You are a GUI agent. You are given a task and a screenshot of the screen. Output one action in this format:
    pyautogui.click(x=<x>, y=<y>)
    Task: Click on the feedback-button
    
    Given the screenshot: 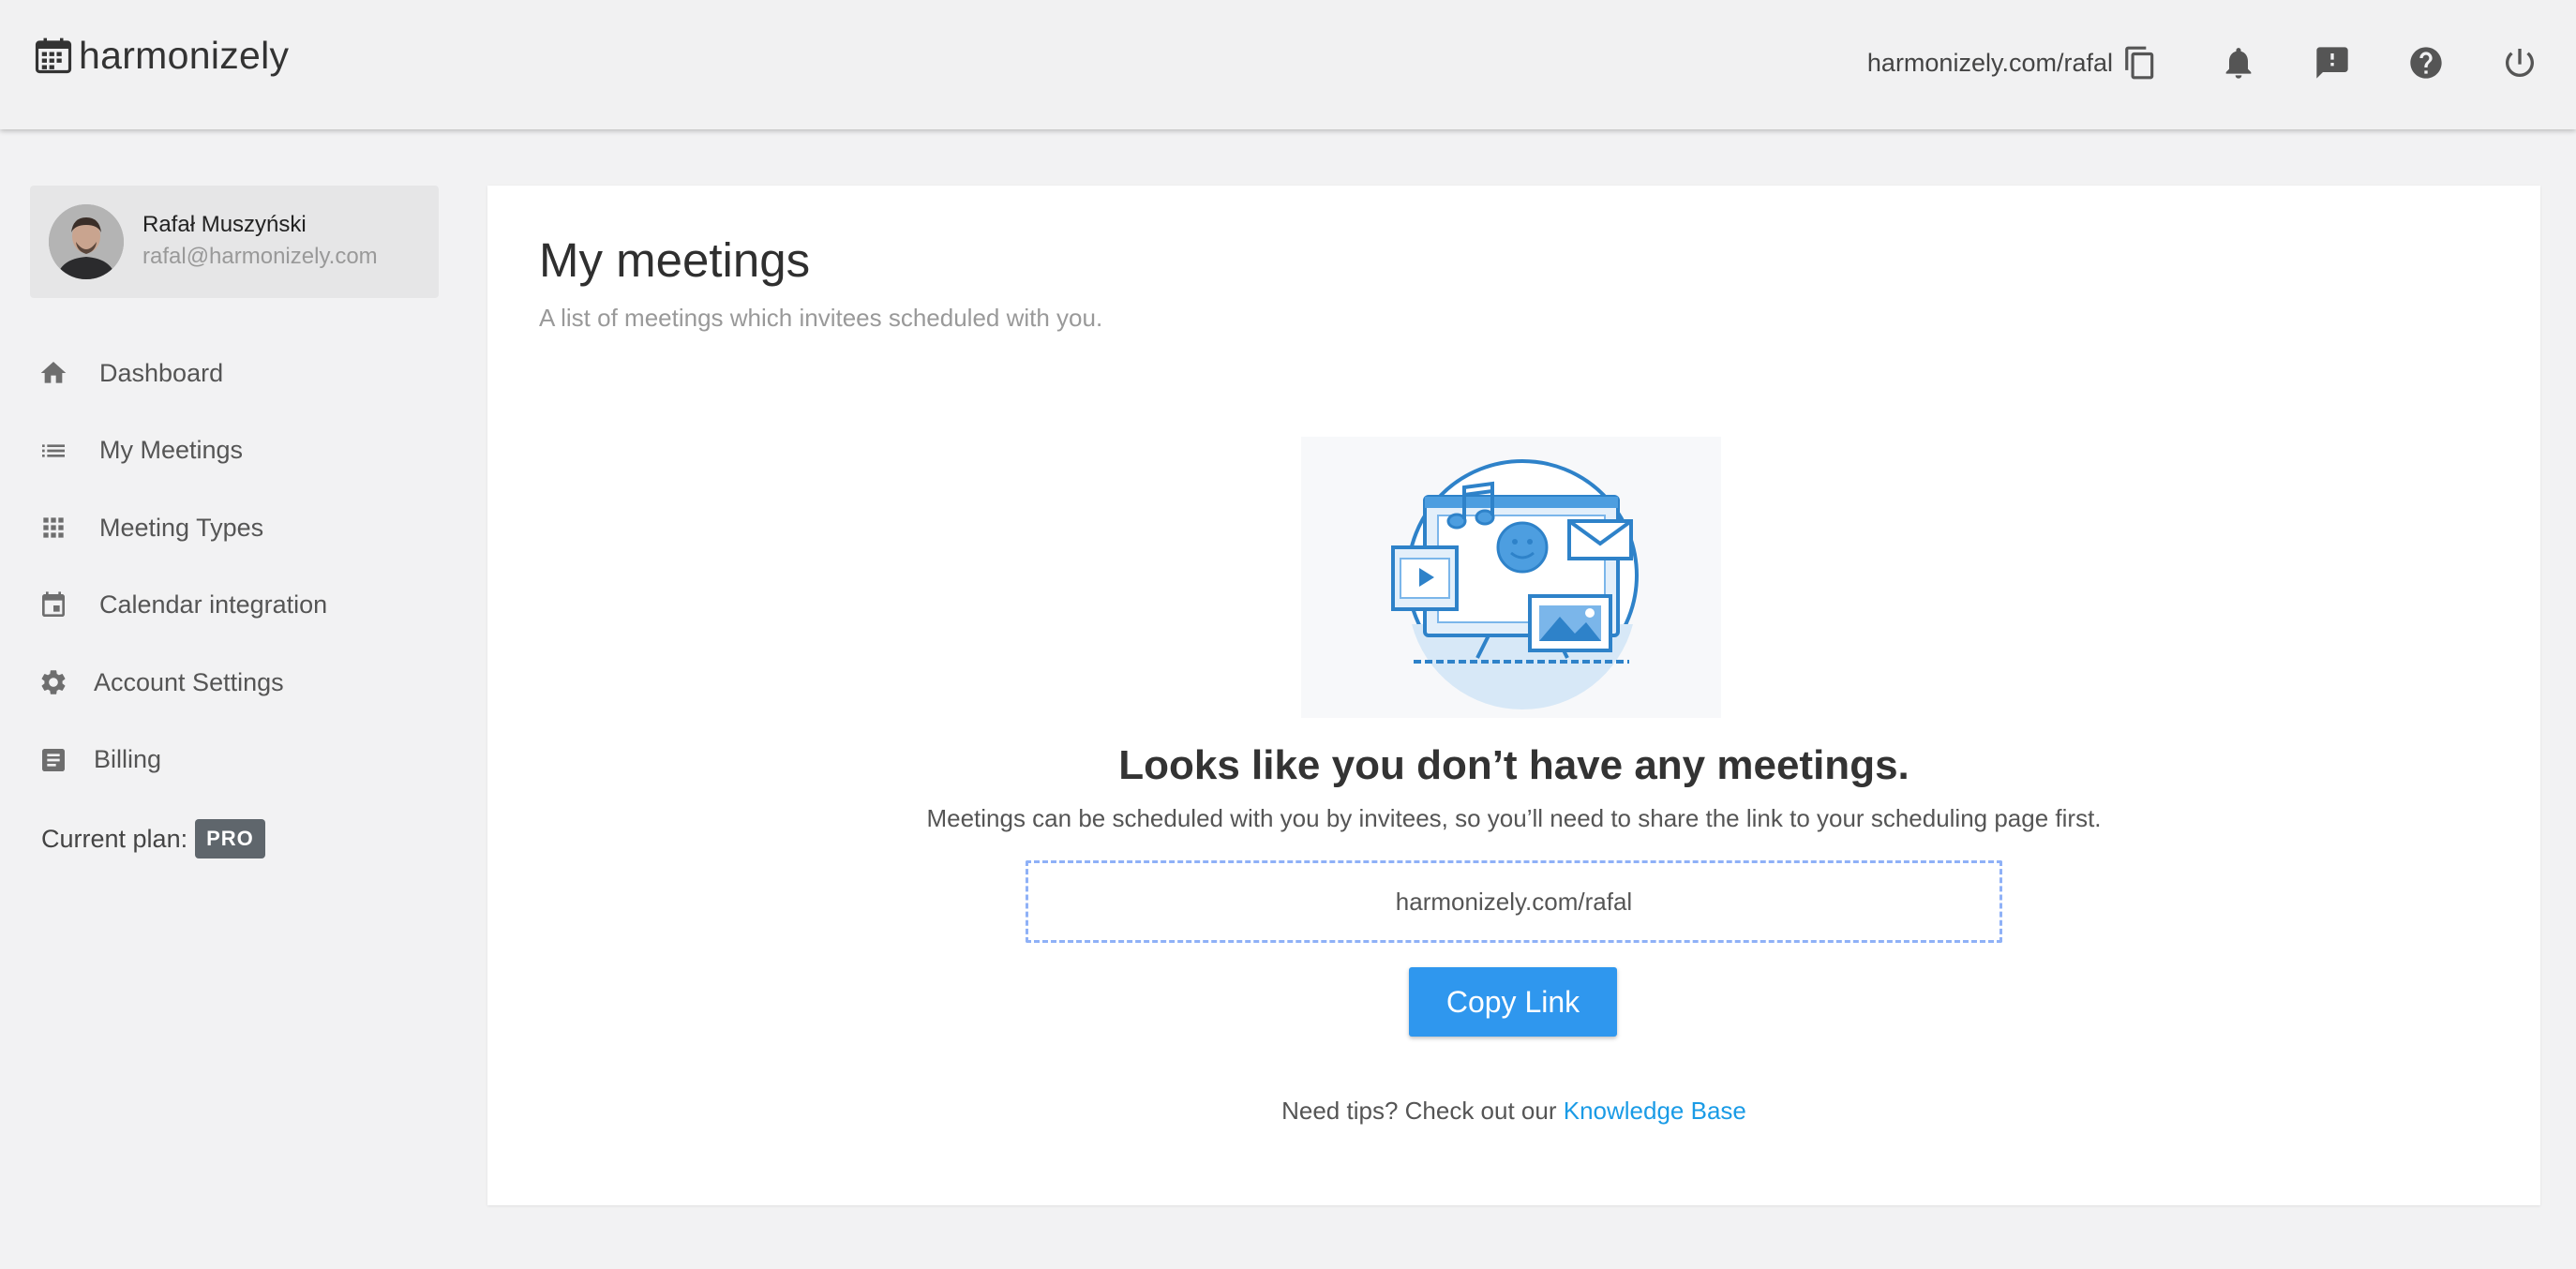 What is the action you would take?
    pyautogui.click(x=2332, y=63)
    